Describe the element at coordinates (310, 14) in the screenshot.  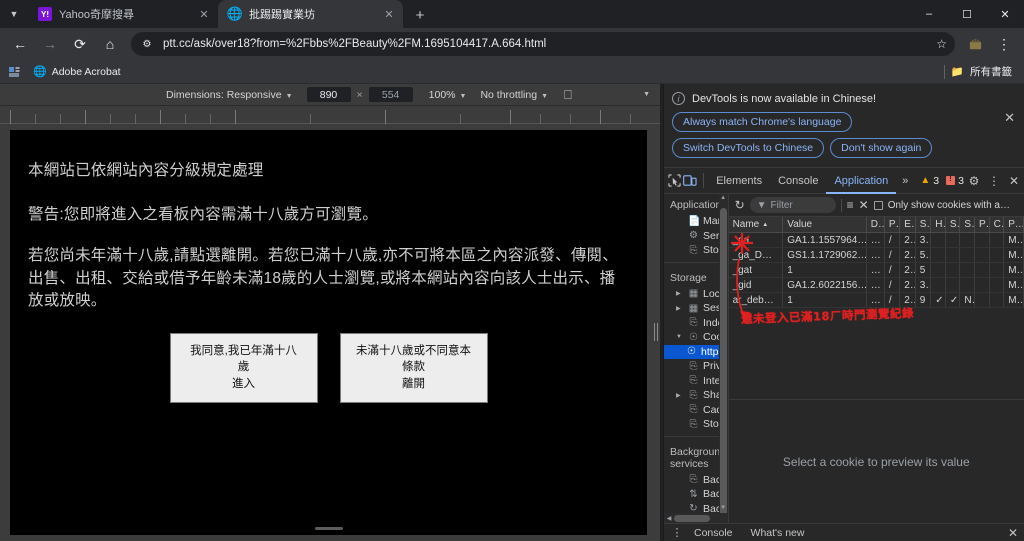
I see `browser-tab-2: 🌐 批踢踢實業坊 ✕` at that location.